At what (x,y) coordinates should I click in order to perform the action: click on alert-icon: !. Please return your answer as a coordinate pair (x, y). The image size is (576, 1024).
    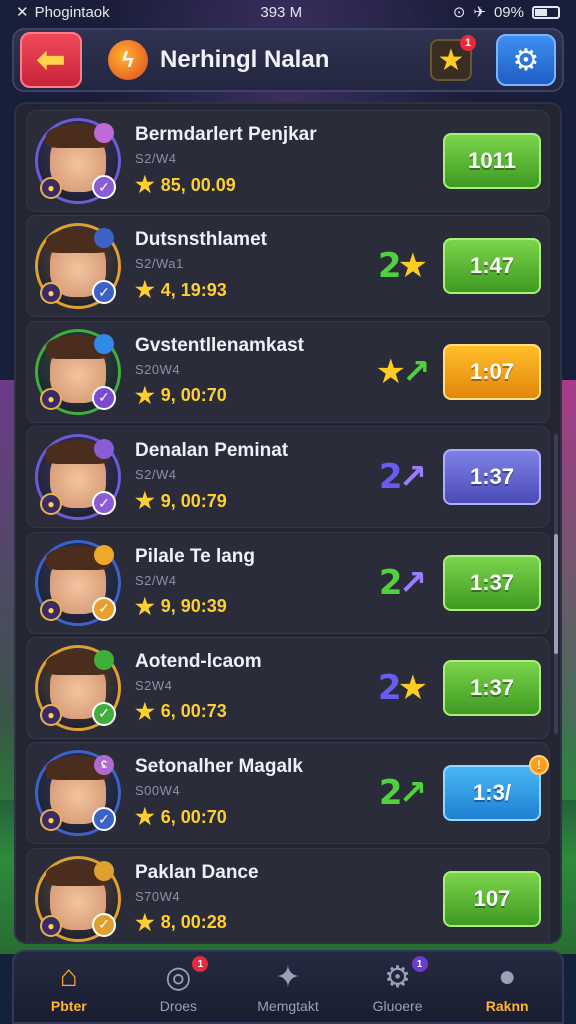
    Looking at the image, I should click on (539, 765).